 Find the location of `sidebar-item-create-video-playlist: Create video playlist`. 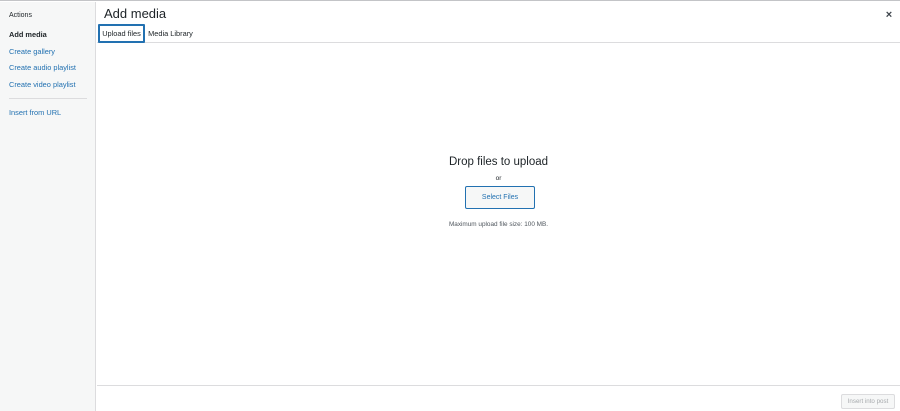

sidebar-item-create-video-playlist: Create video playlist is located at coordinates (42, 84).